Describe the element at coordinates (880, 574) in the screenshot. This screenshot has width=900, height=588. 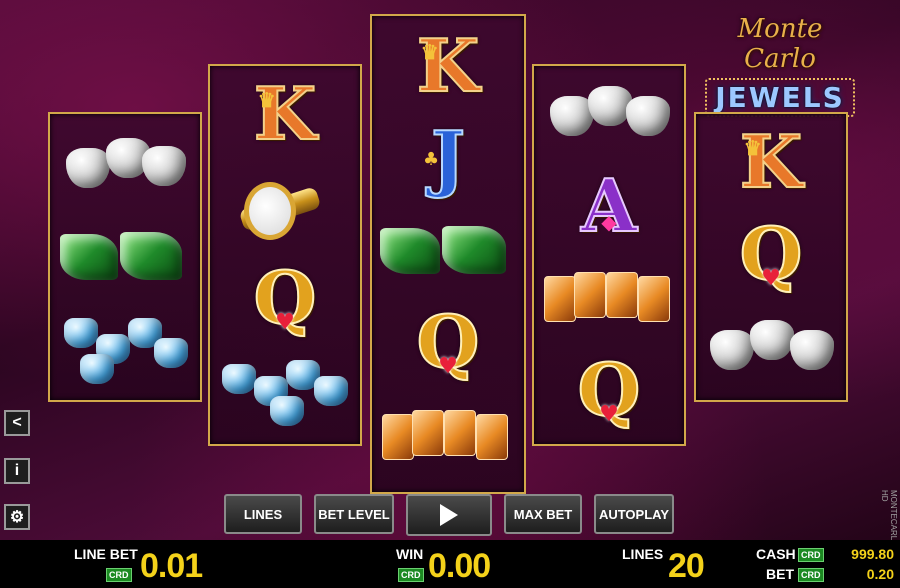
I see `bet-value: 0.20` at that location.